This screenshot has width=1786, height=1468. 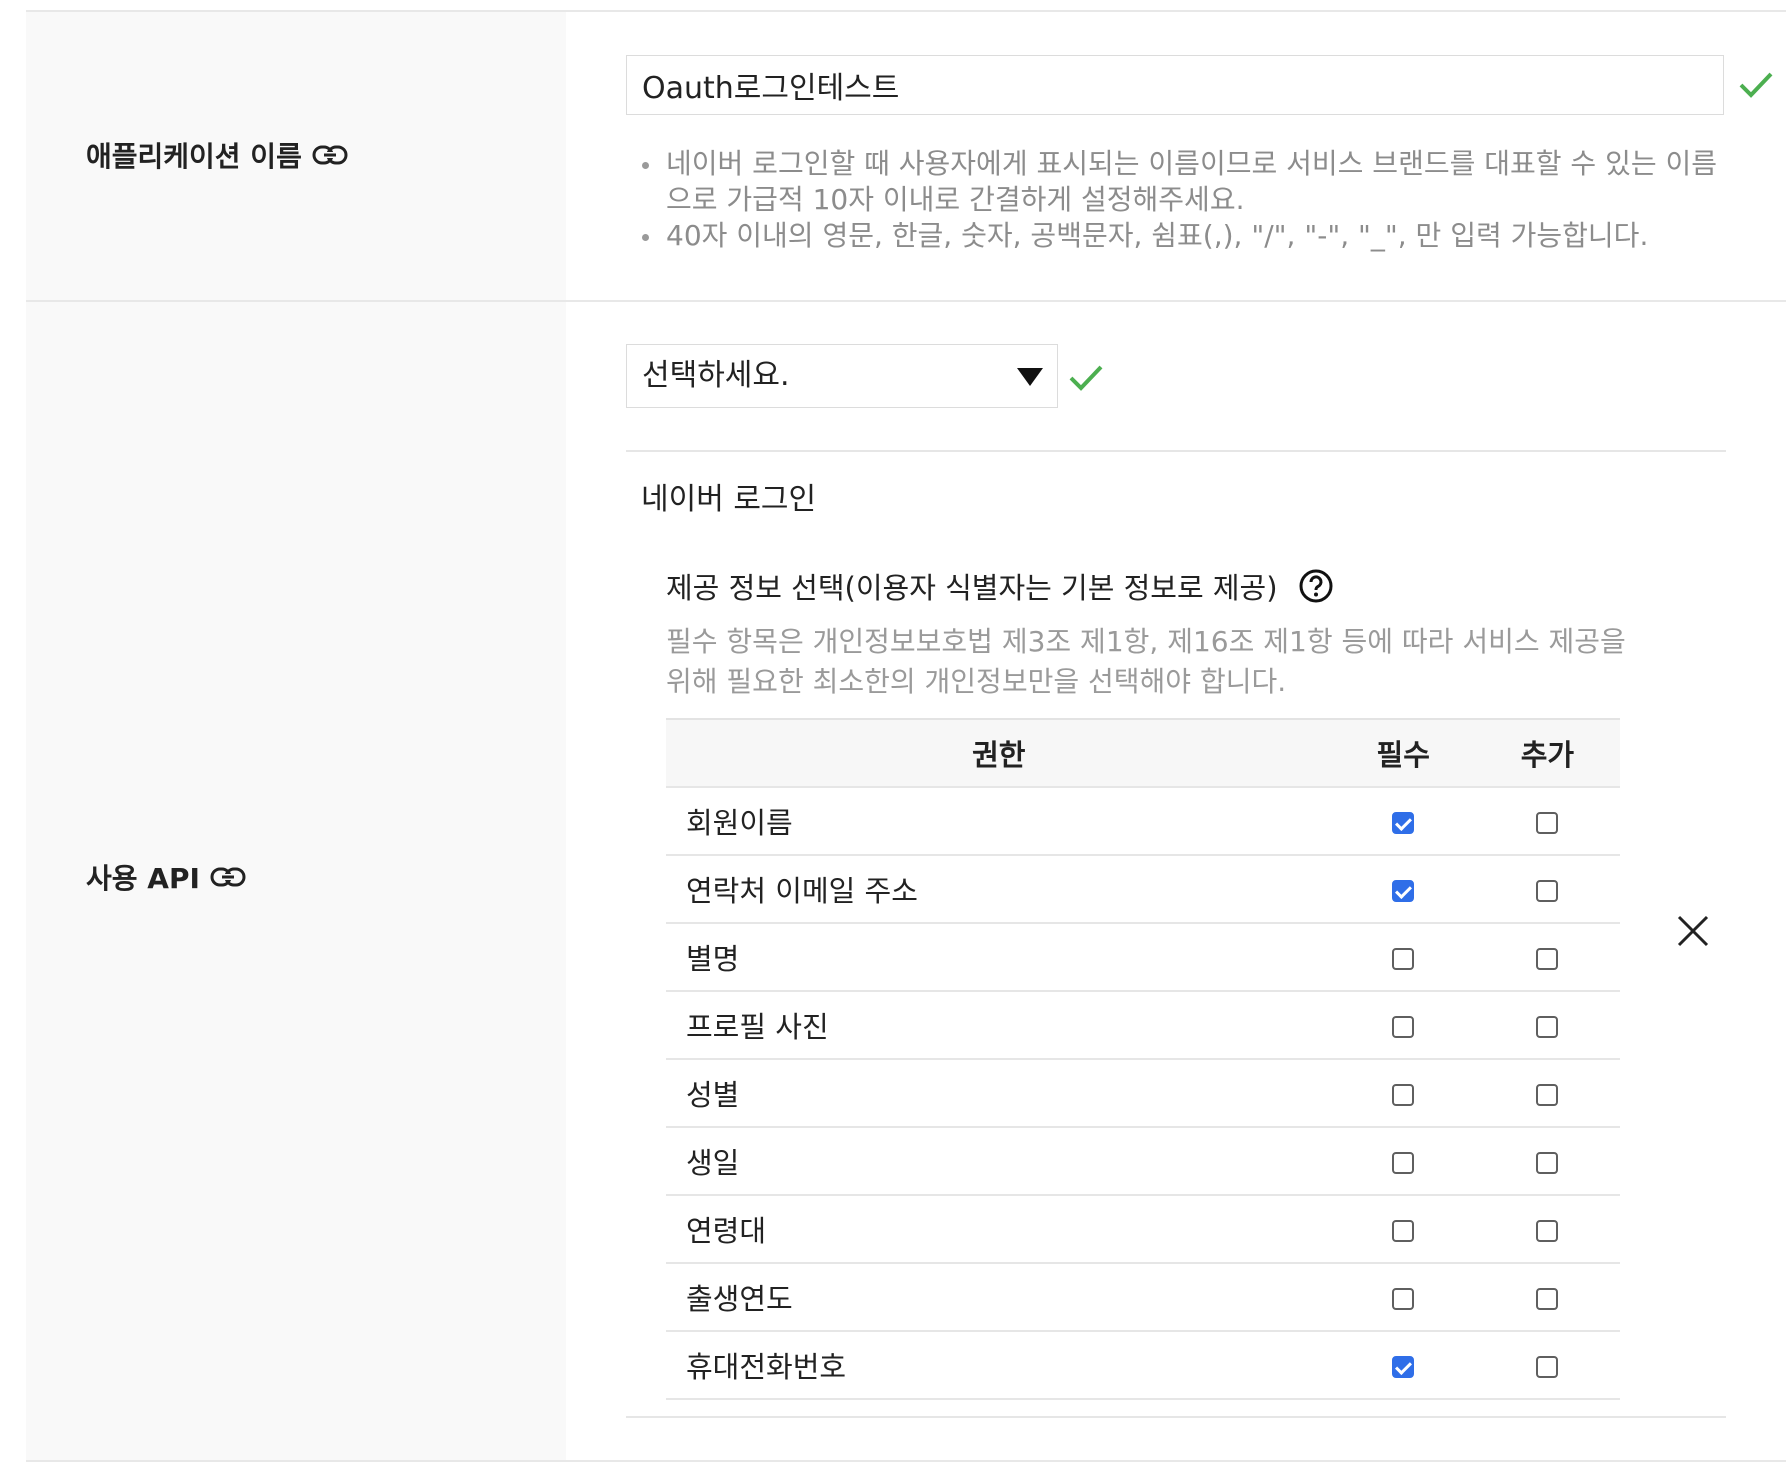 I want to click on permission-name: 휴대전화번호, so click(x=999, y=1365).